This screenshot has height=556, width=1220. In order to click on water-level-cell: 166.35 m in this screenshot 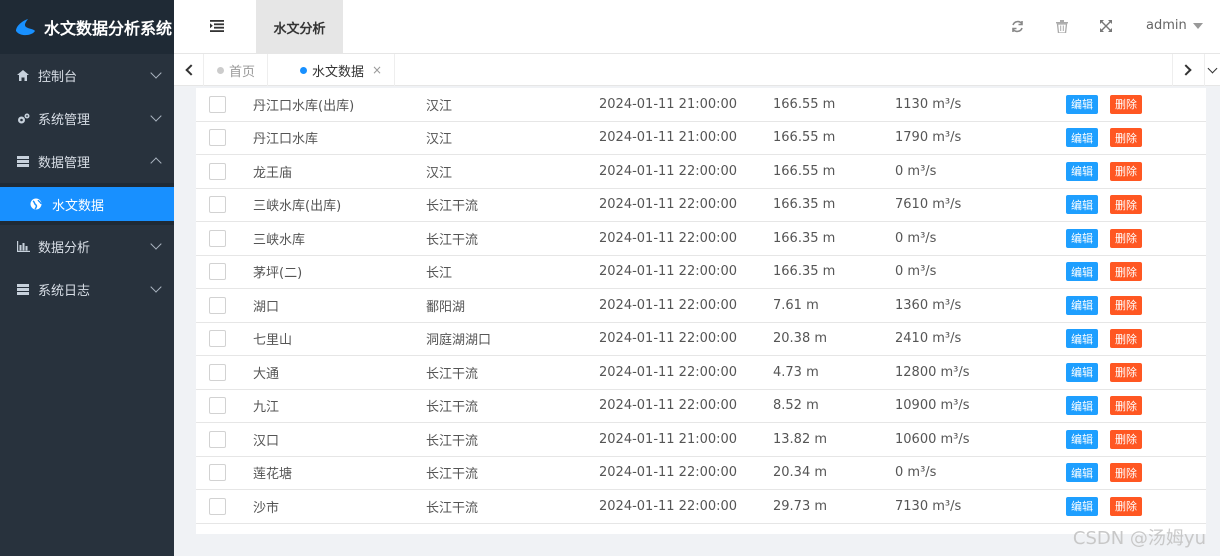, I will do `click(804, 238)`.